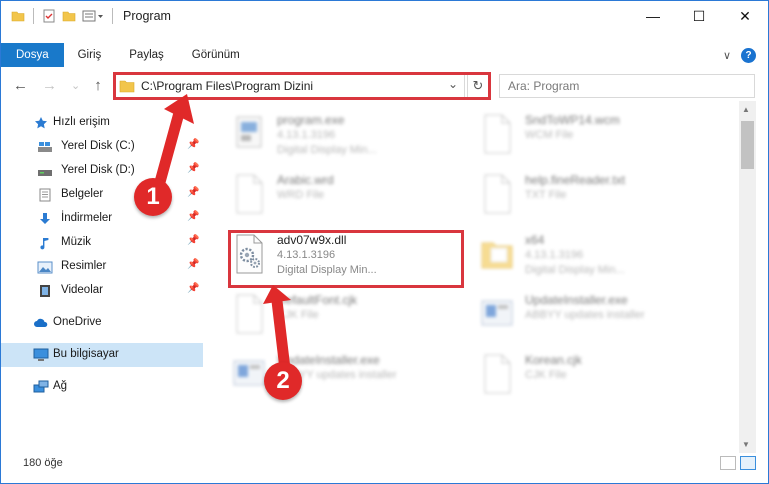 Image resolution: width=769 pixels, height=484 pixels. What do you see at coordinates (221, 234) in the screenshot?
I see `annotation-arrows` at bounding box center [221, 234].